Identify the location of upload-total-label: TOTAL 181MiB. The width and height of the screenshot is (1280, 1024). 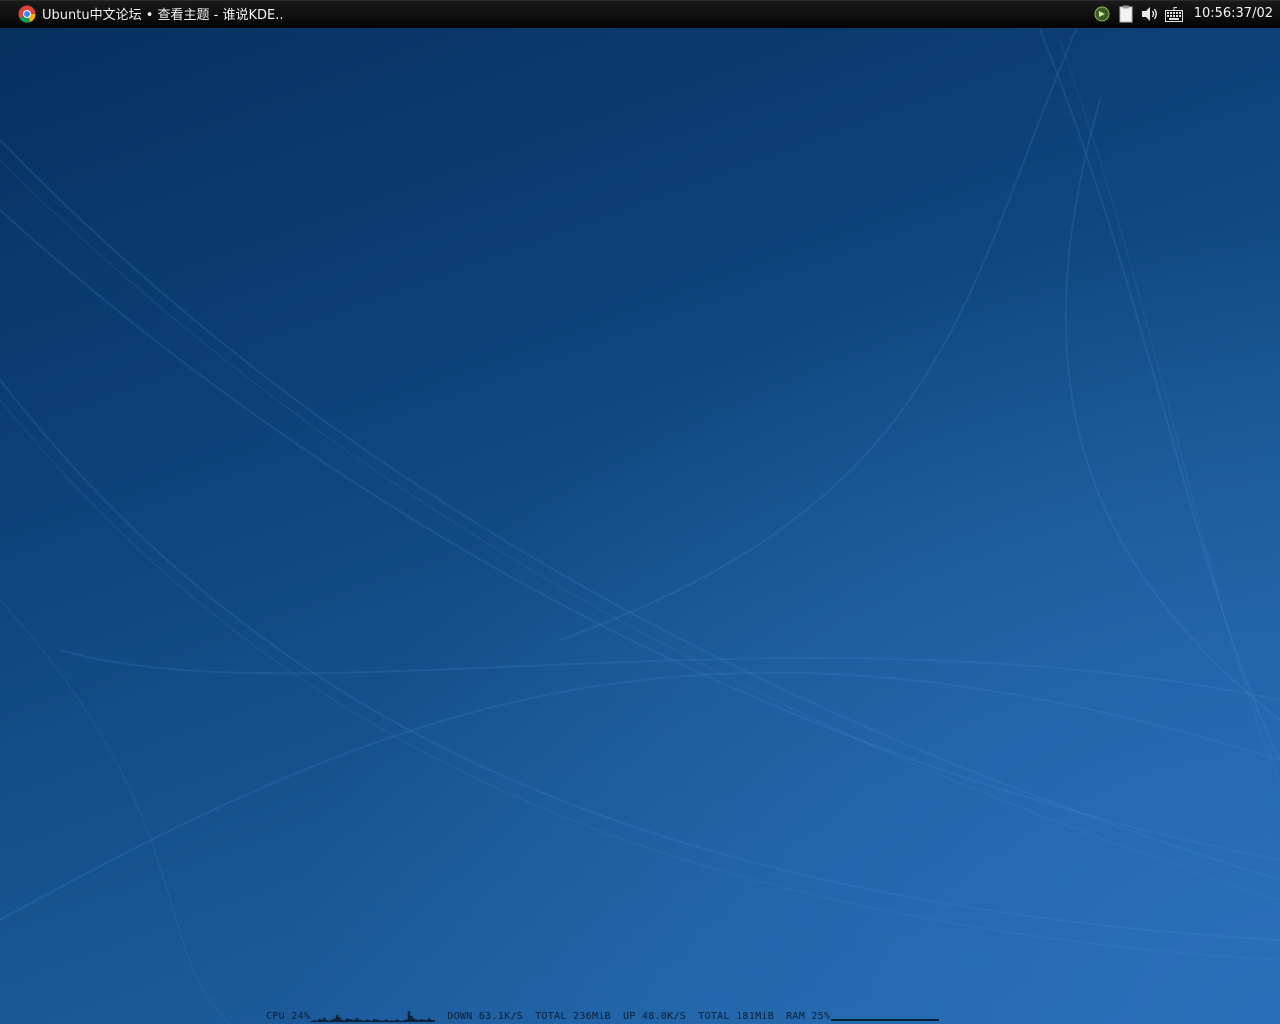
(736, 1016).